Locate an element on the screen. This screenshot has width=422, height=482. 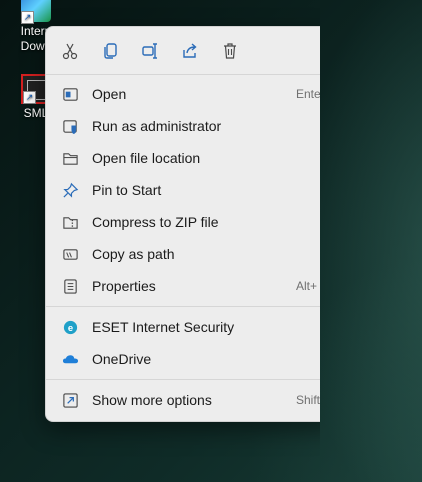
menu-item-eset: e ESET Internet Security is located at coordinates (185, 327).